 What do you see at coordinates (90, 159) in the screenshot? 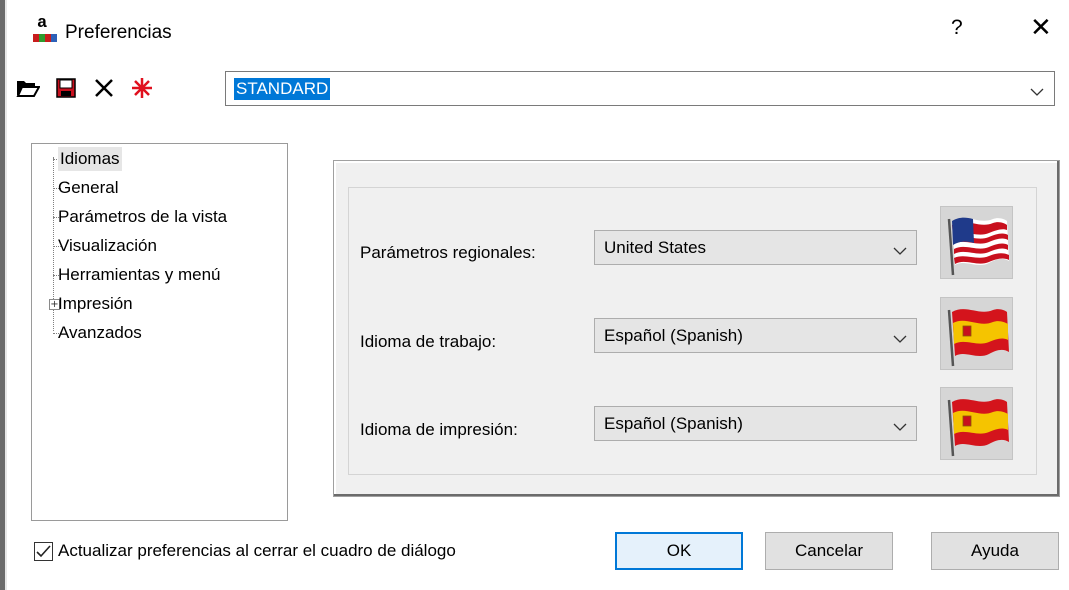
I see `tree-item-idiomas: Idiomas` at bounding box center [90, 159].